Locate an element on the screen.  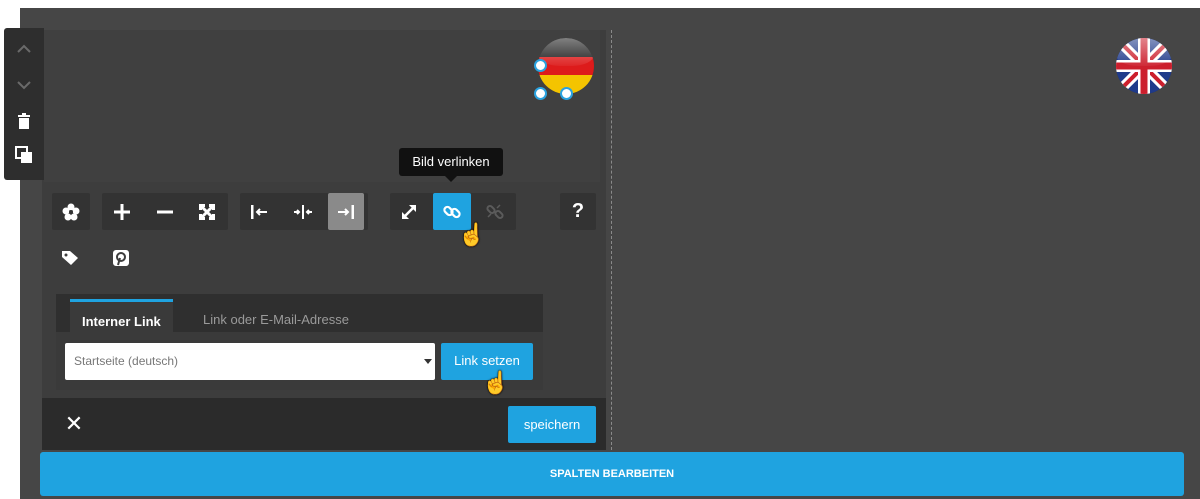
resize-button is located at coordinates (409, 211).